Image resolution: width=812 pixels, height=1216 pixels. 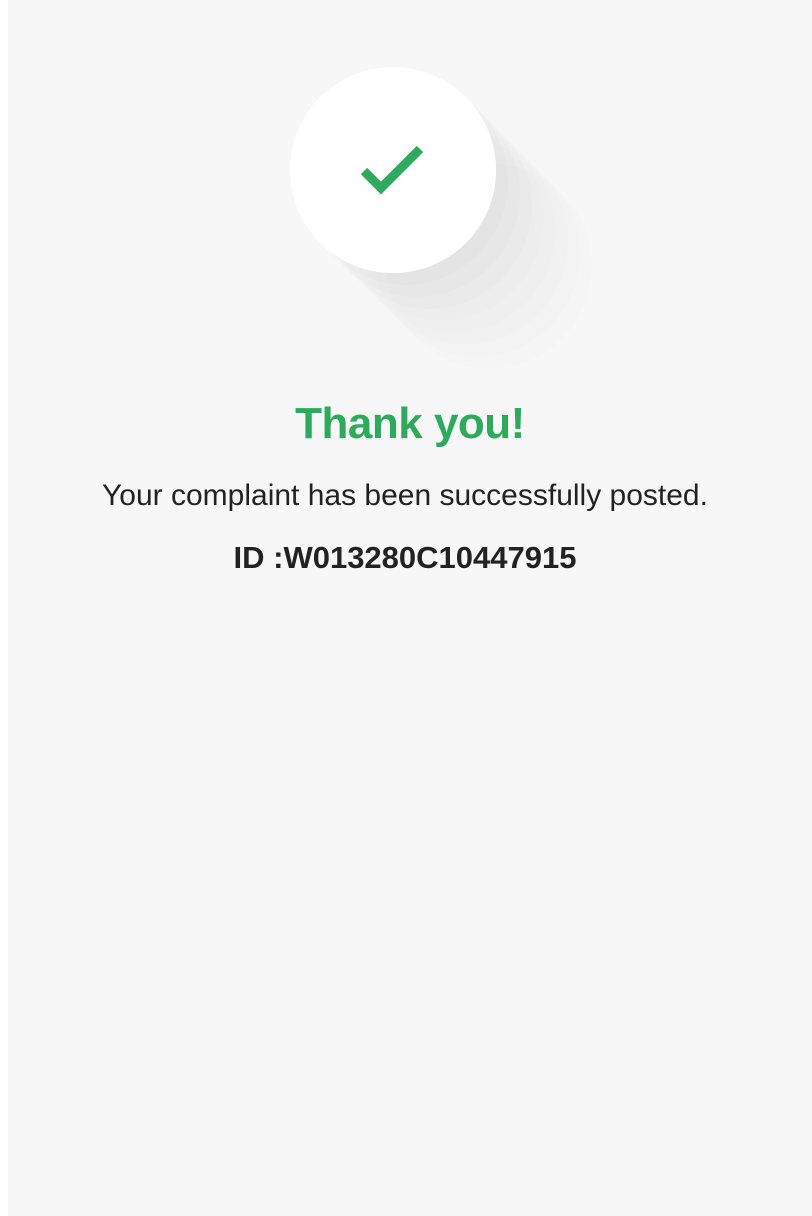 I want to click on check-icon, so click(x=392, y=170).